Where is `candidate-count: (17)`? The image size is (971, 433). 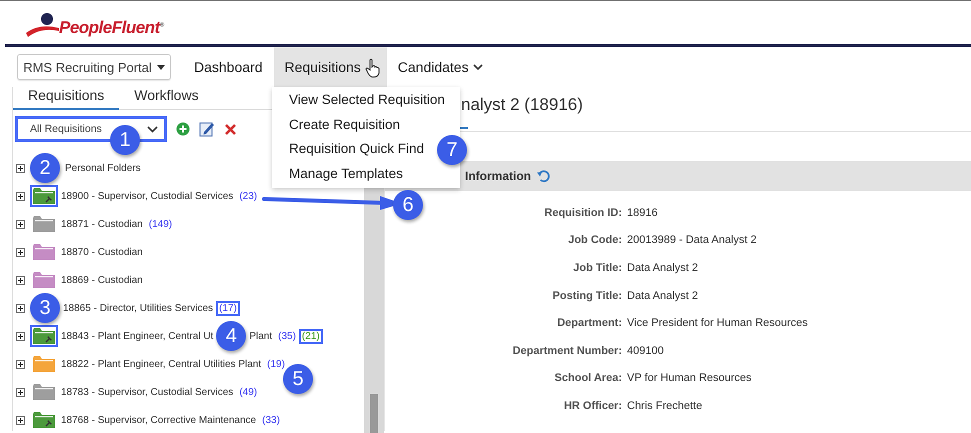
candidate-count: (17) is located at coordinates (228, 308).